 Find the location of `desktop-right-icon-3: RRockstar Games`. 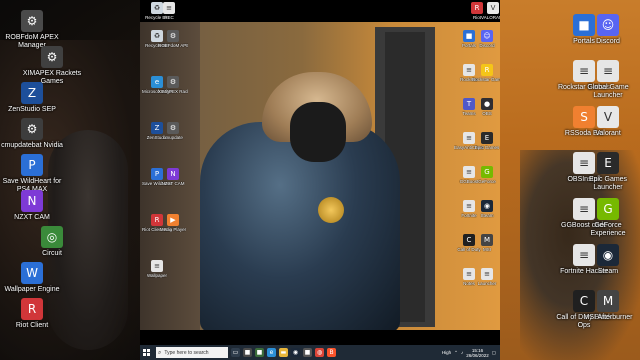

desktop-right-icon-3: RRockstar Games is located at coordinates (486, 73).